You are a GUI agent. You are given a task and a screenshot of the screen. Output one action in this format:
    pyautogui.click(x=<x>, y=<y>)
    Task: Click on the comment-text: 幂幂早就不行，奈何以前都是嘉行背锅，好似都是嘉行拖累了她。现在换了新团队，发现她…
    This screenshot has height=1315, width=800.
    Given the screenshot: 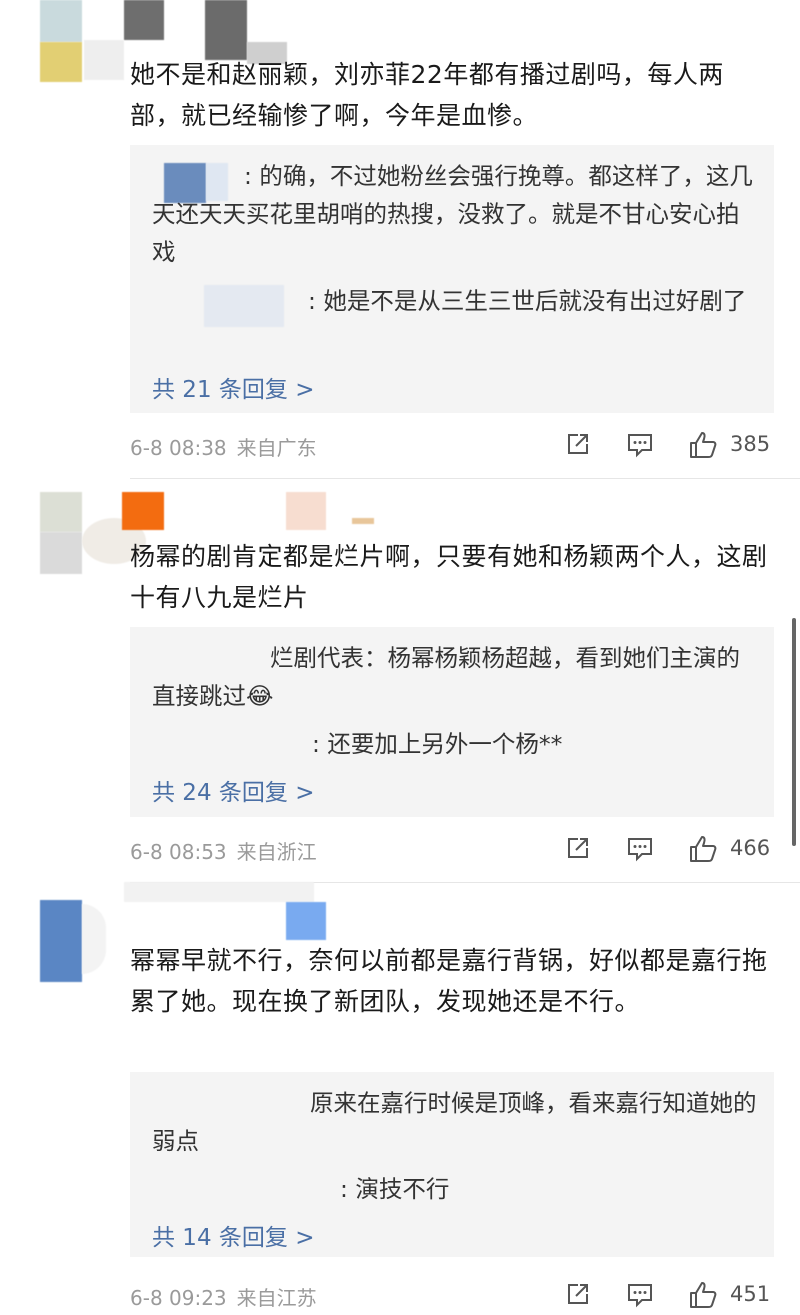 What is the action you would take?
    pyautogui.click(x=449, y=981)
    